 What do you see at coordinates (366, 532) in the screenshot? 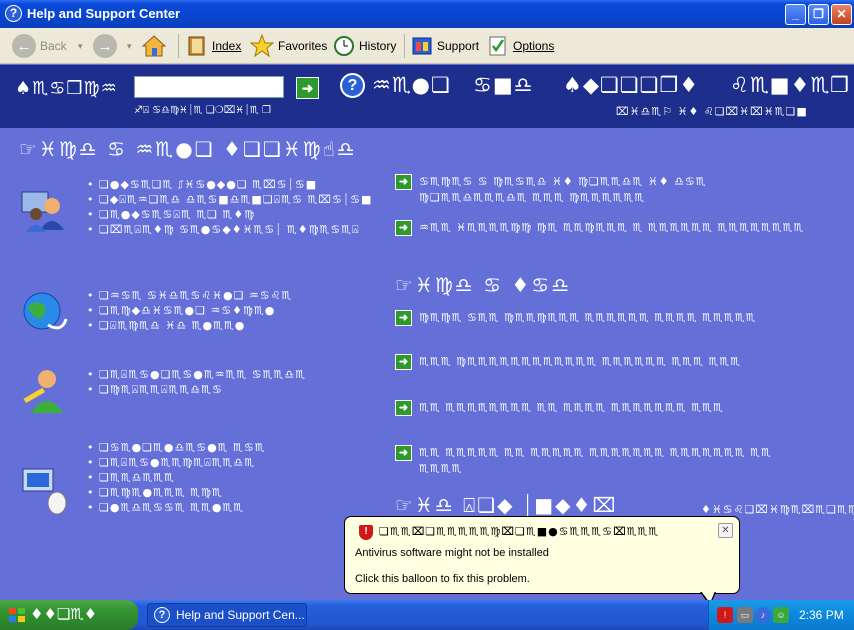
I see `security-shield-icon: !` at bounding box center [366, 532].